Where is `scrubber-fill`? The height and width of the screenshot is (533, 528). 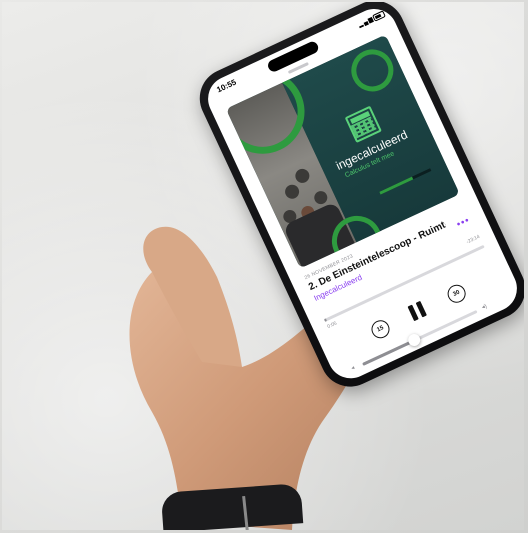 scrubber-fill is located at coordinates (325, 320).